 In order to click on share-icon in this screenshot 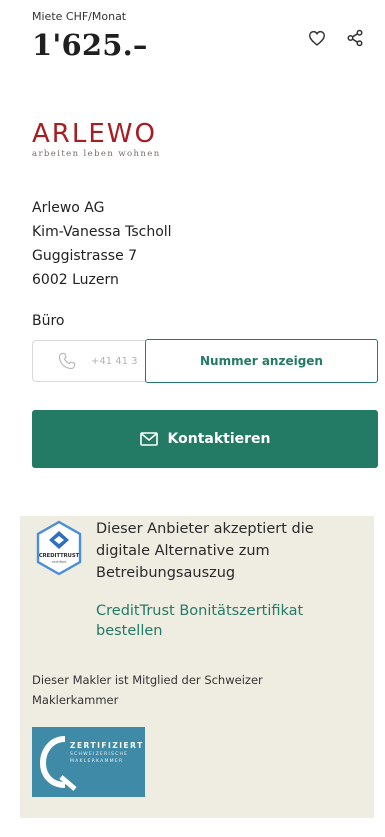, I will do `click(355, 38)`.